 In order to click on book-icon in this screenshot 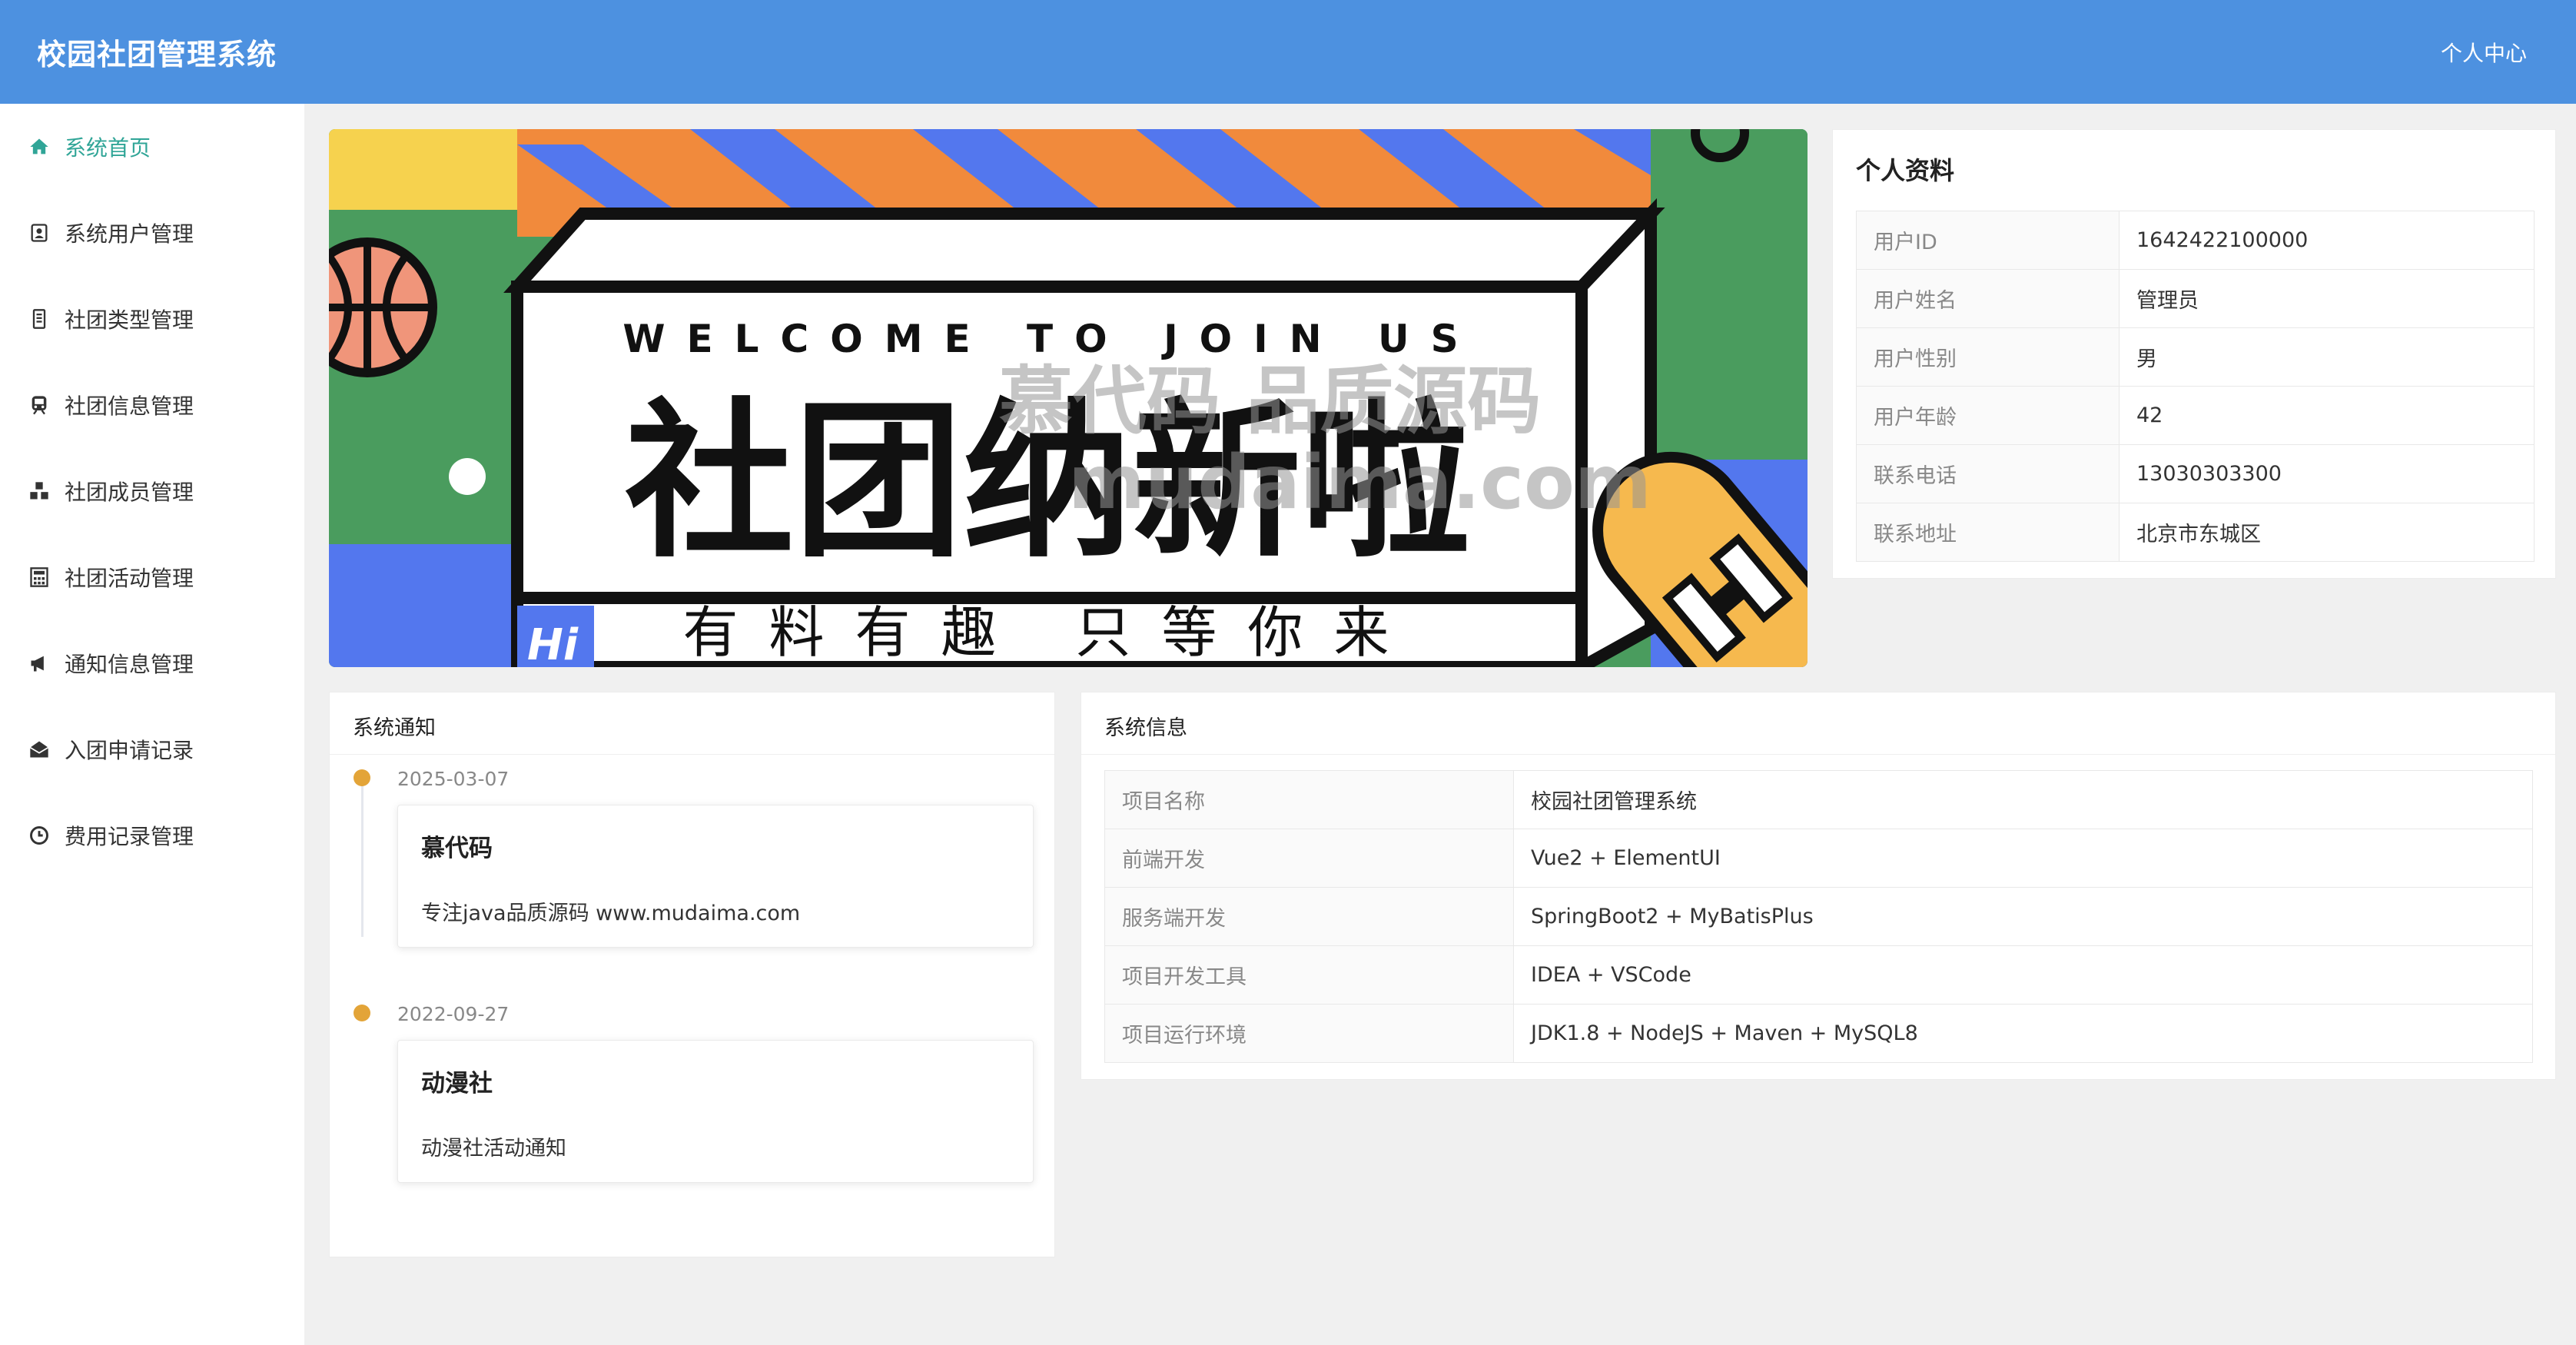, I will do `click(39, 318)`.